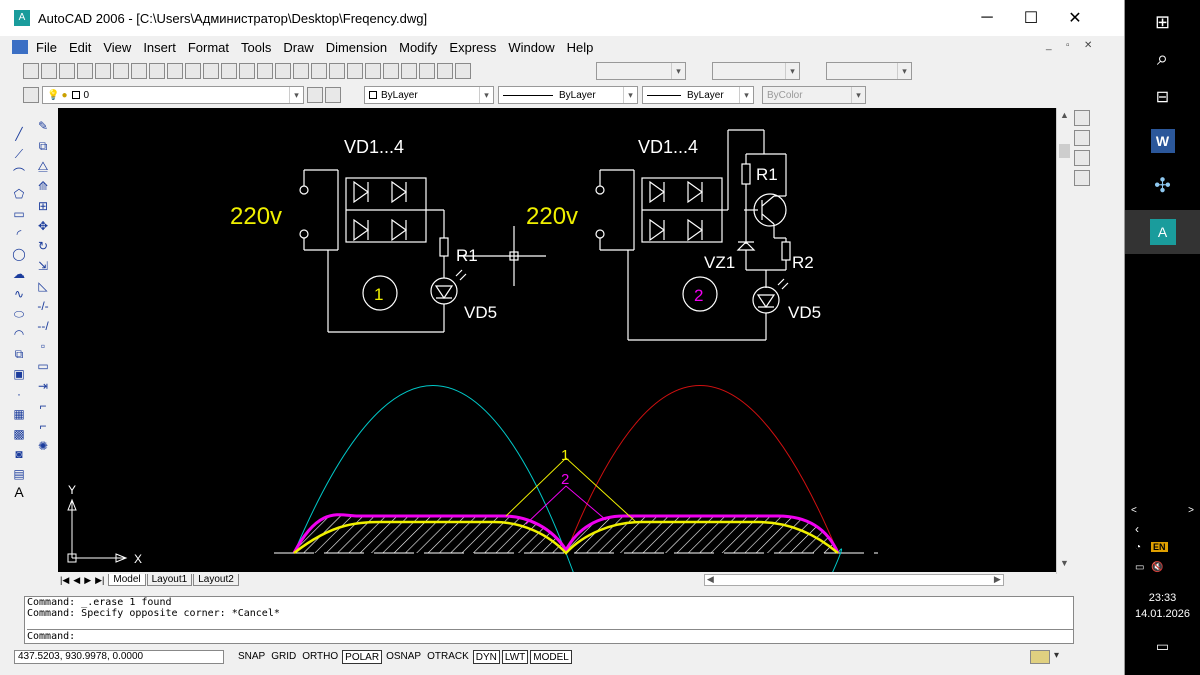 This screenshot has width=1200, height=675. Describe the element at coordinates (139, 71) in the screenshot. I see `cut-icon` at that location.